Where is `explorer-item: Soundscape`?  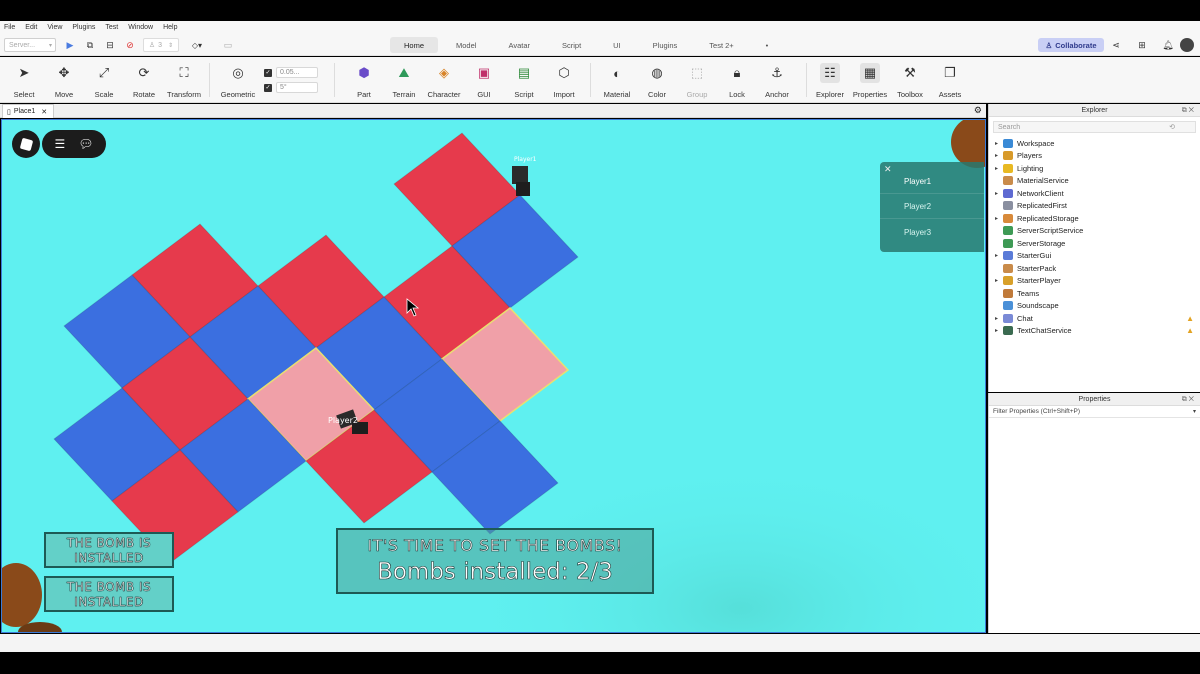 explorer-item: Soundscape is located at coordinates (1094, 306).